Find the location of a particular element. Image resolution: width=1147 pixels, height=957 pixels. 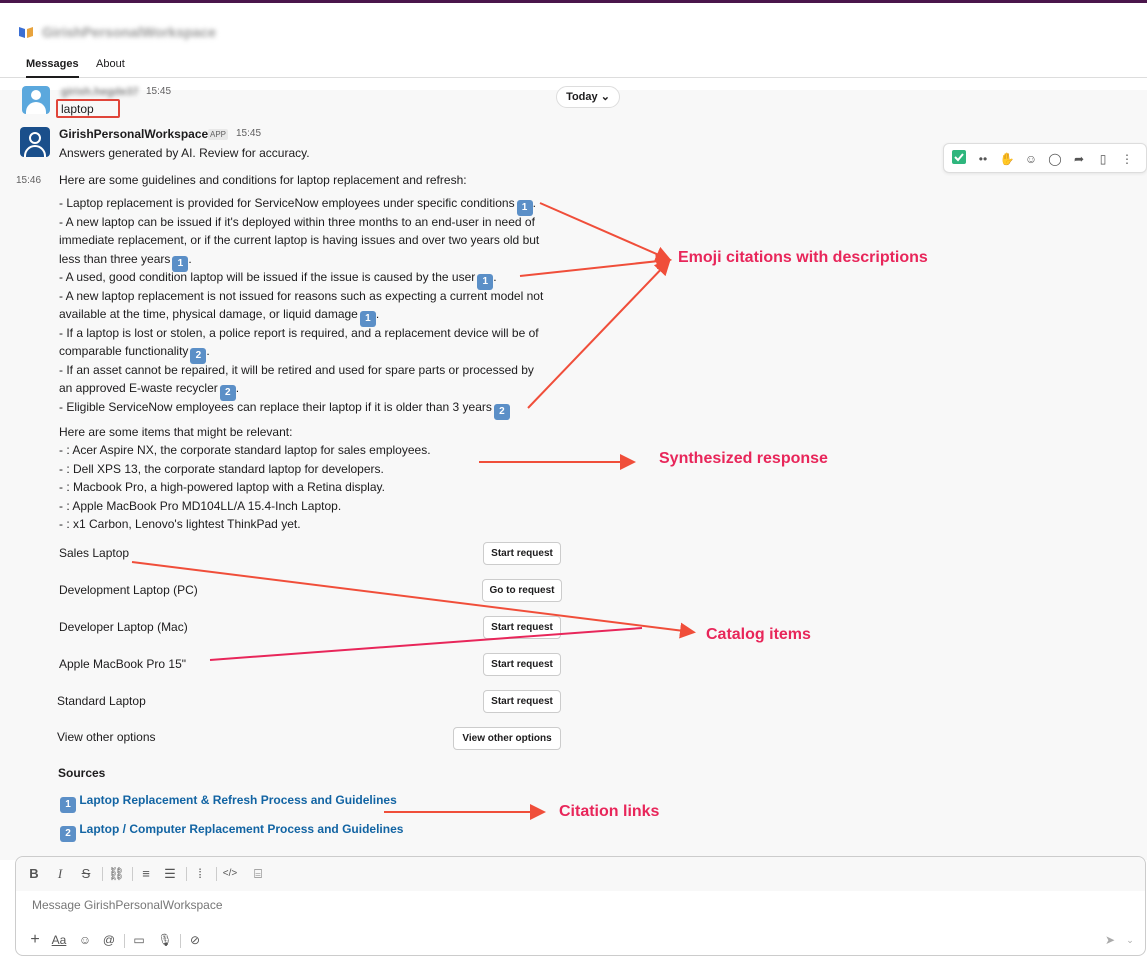

blockquote-icon: ⁞ is located at coordinates (200, 874).